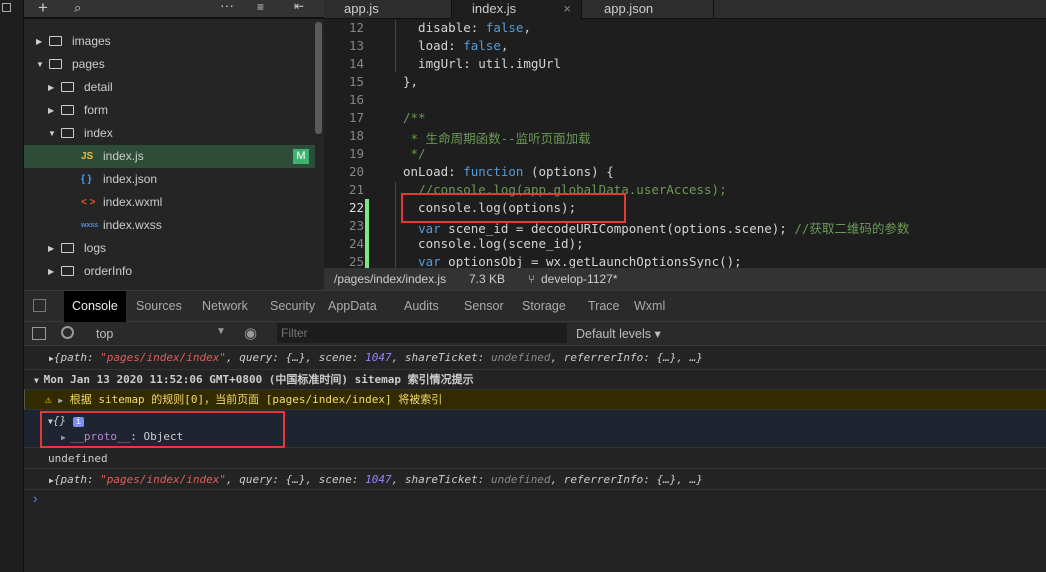 The width and height of the screenshot is (1046, 572). I want to click on tree-item-label: images, so click(91, 41).